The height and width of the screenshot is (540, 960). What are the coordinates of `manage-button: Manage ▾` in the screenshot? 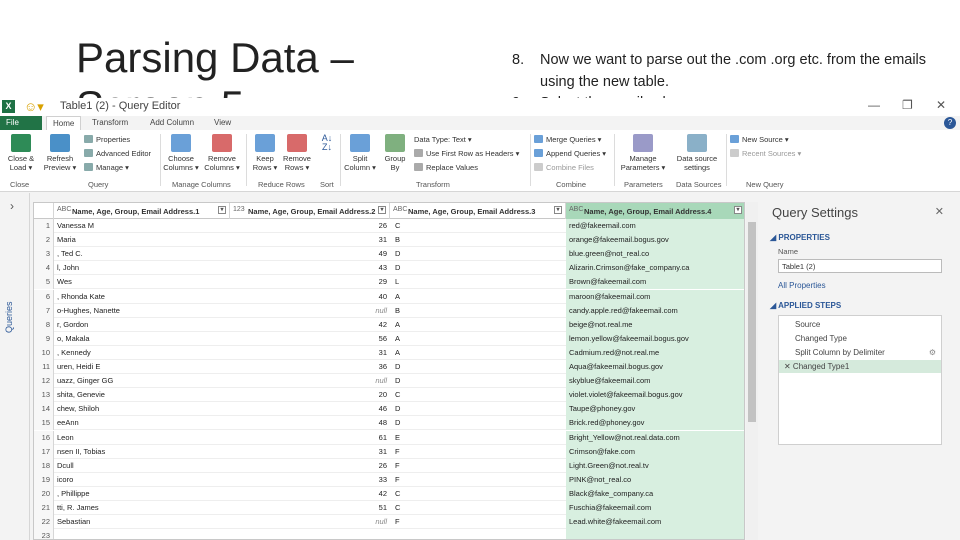 It's located at (106, 168).